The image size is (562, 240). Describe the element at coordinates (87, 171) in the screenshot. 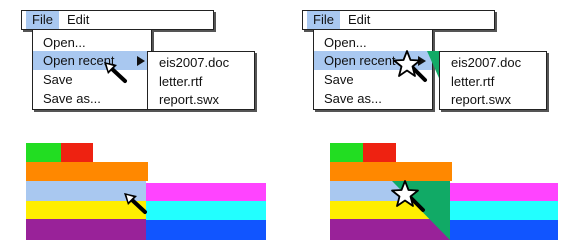

I see `orange-block` at that location.